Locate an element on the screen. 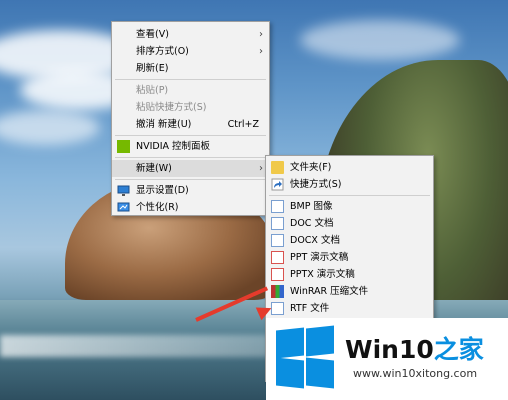  menu-item-view: 查看(V) › is located at coordinates (190, 34).